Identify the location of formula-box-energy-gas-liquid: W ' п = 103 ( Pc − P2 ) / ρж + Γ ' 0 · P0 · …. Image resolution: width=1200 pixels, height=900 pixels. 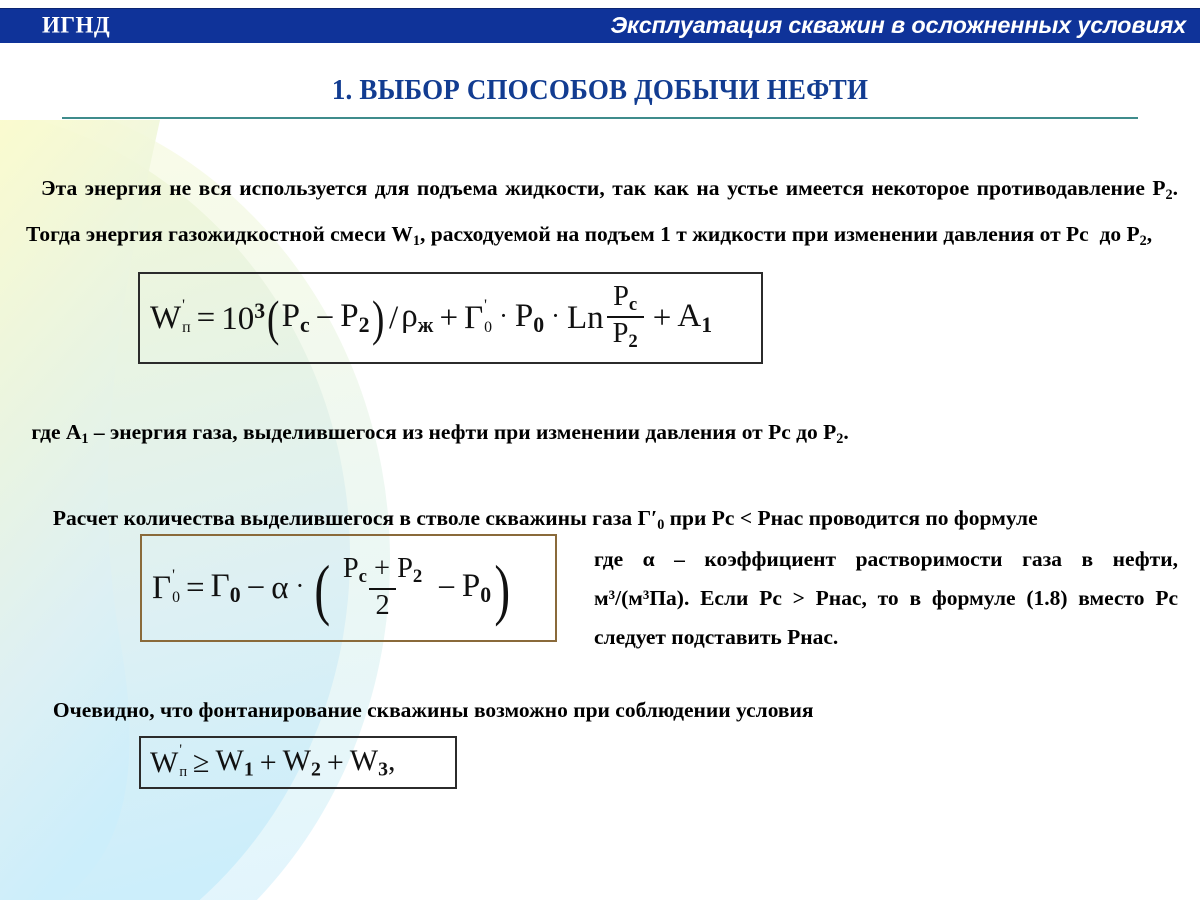
(450, 318).